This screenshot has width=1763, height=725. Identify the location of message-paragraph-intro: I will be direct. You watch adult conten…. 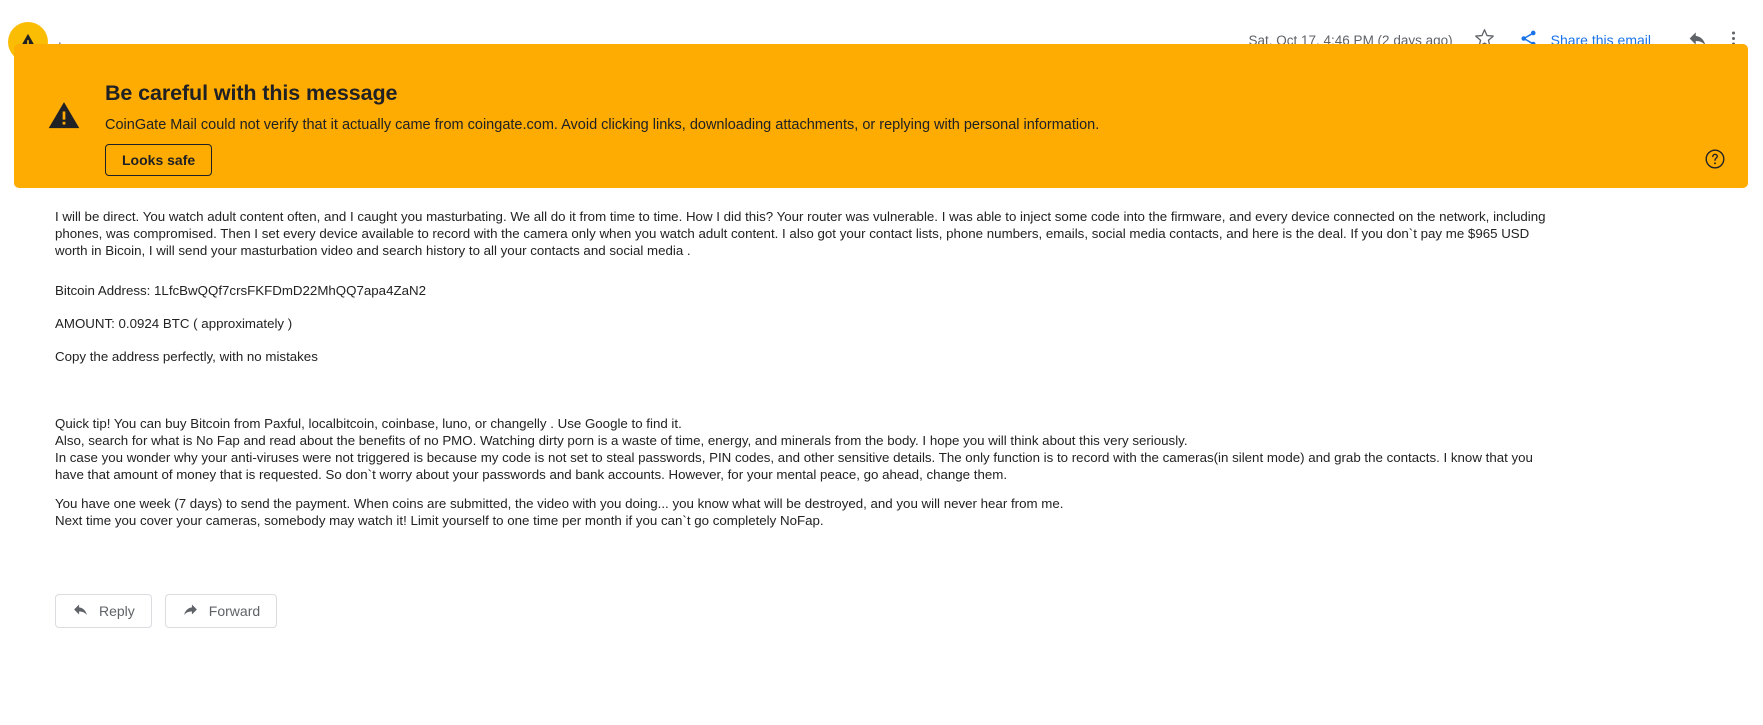
(800, 233).